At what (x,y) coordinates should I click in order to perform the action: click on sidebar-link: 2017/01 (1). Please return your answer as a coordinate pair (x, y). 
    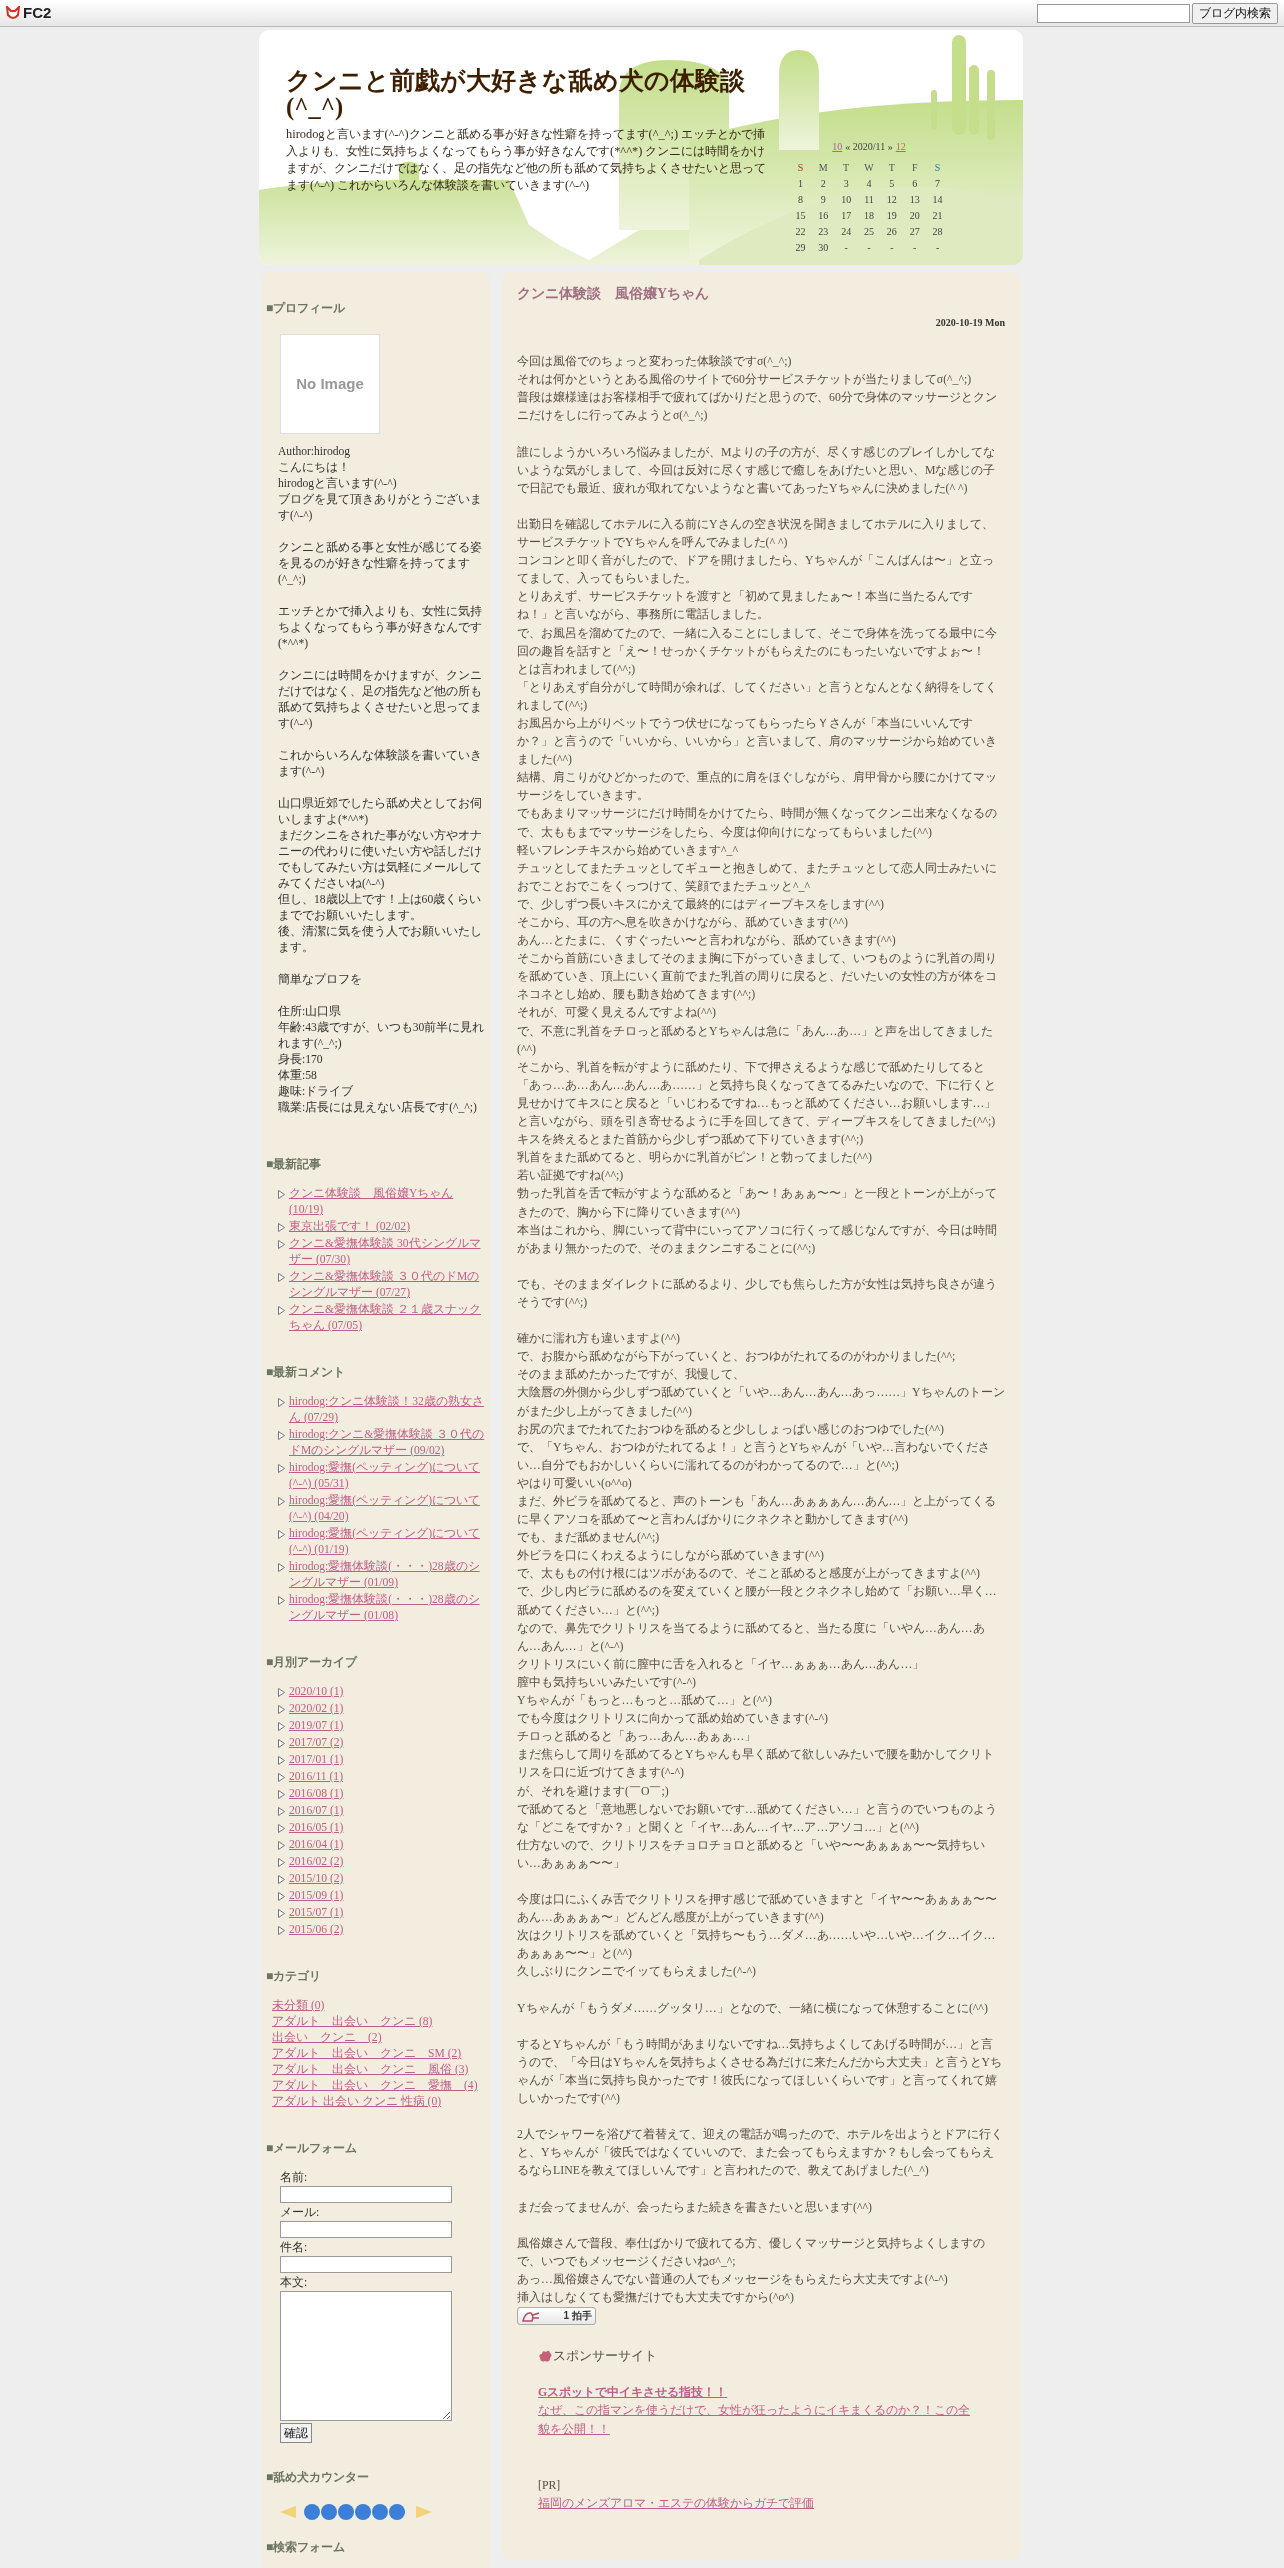
    Looking at the image, I should click on (316, 1760).